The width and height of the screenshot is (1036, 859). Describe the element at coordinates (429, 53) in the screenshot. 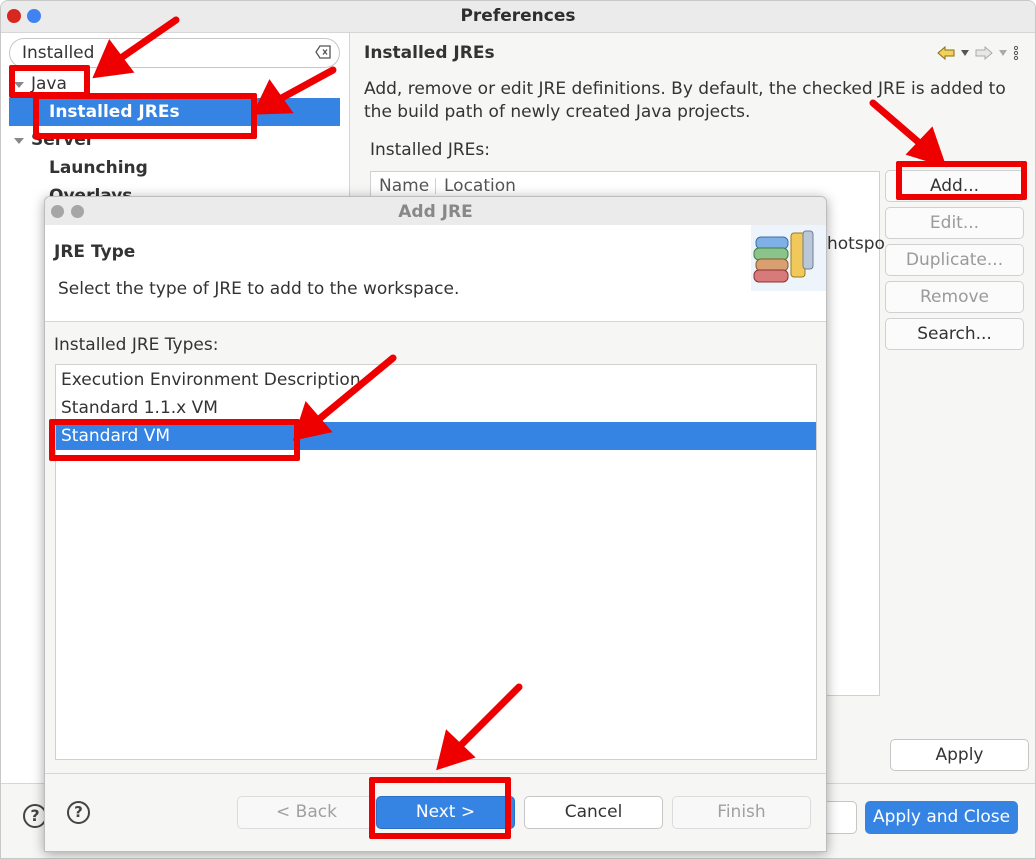

I see `page-title: Installed JREs` at that location.